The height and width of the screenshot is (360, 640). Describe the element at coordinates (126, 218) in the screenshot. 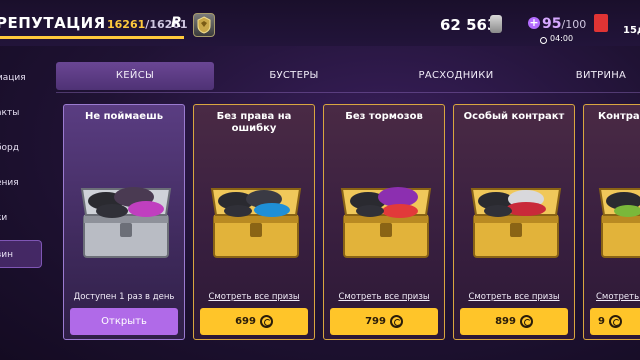

I see `silver-chest-icon` at that location.